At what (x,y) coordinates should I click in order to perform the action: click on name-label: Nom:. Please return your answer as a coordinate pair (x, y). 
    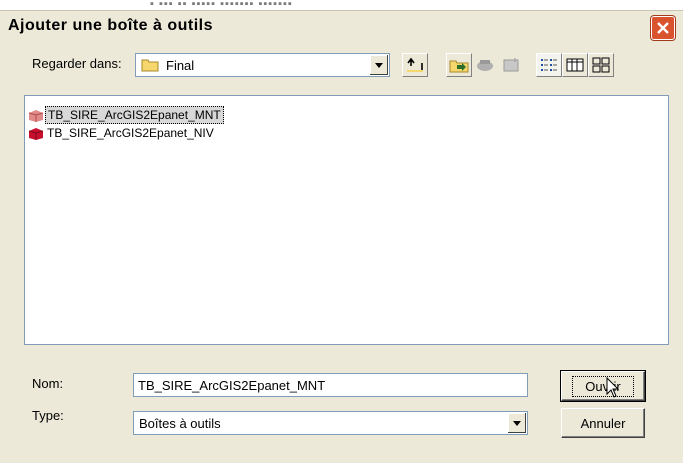
    Looking at the image, I should click on (48, 383).